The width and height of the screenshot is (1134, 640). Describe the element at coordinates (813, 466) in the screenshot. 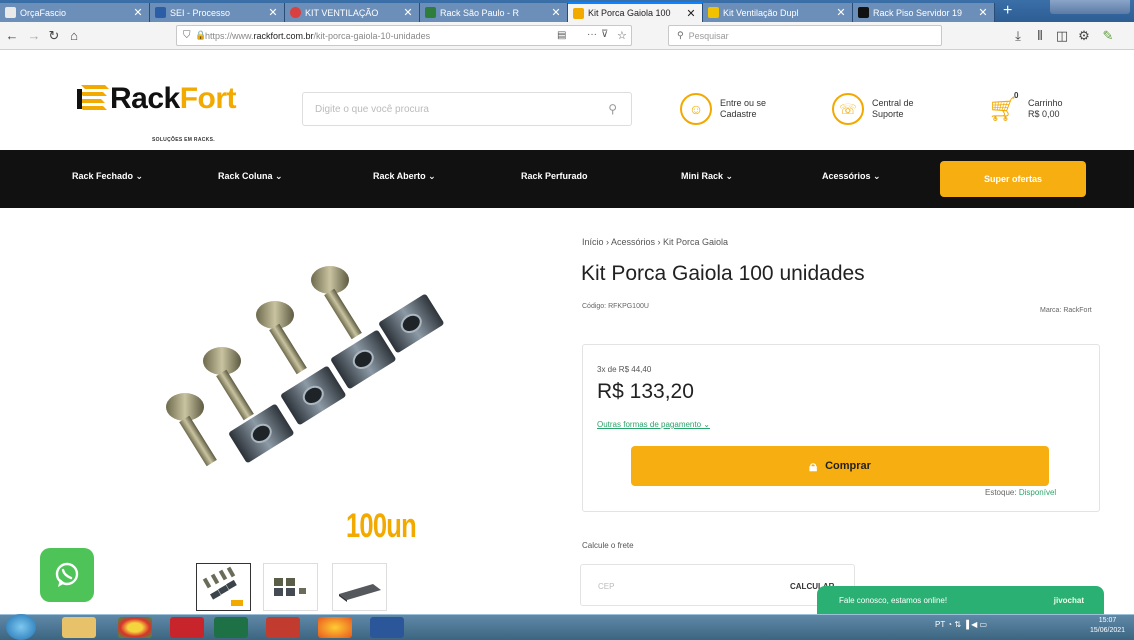

I see `lock-icon: 🔒︎` at that location.